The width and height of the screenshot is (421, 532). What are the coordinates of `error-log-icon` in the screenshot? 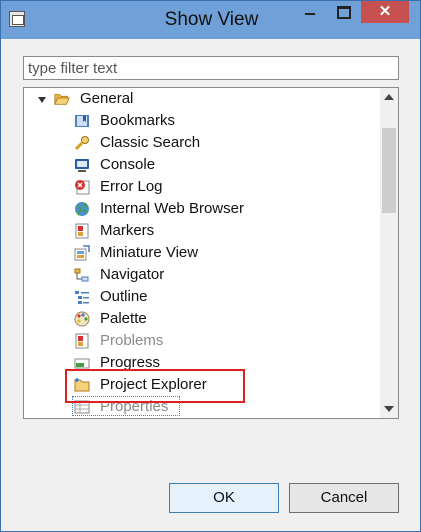 It's located at (82, 187).